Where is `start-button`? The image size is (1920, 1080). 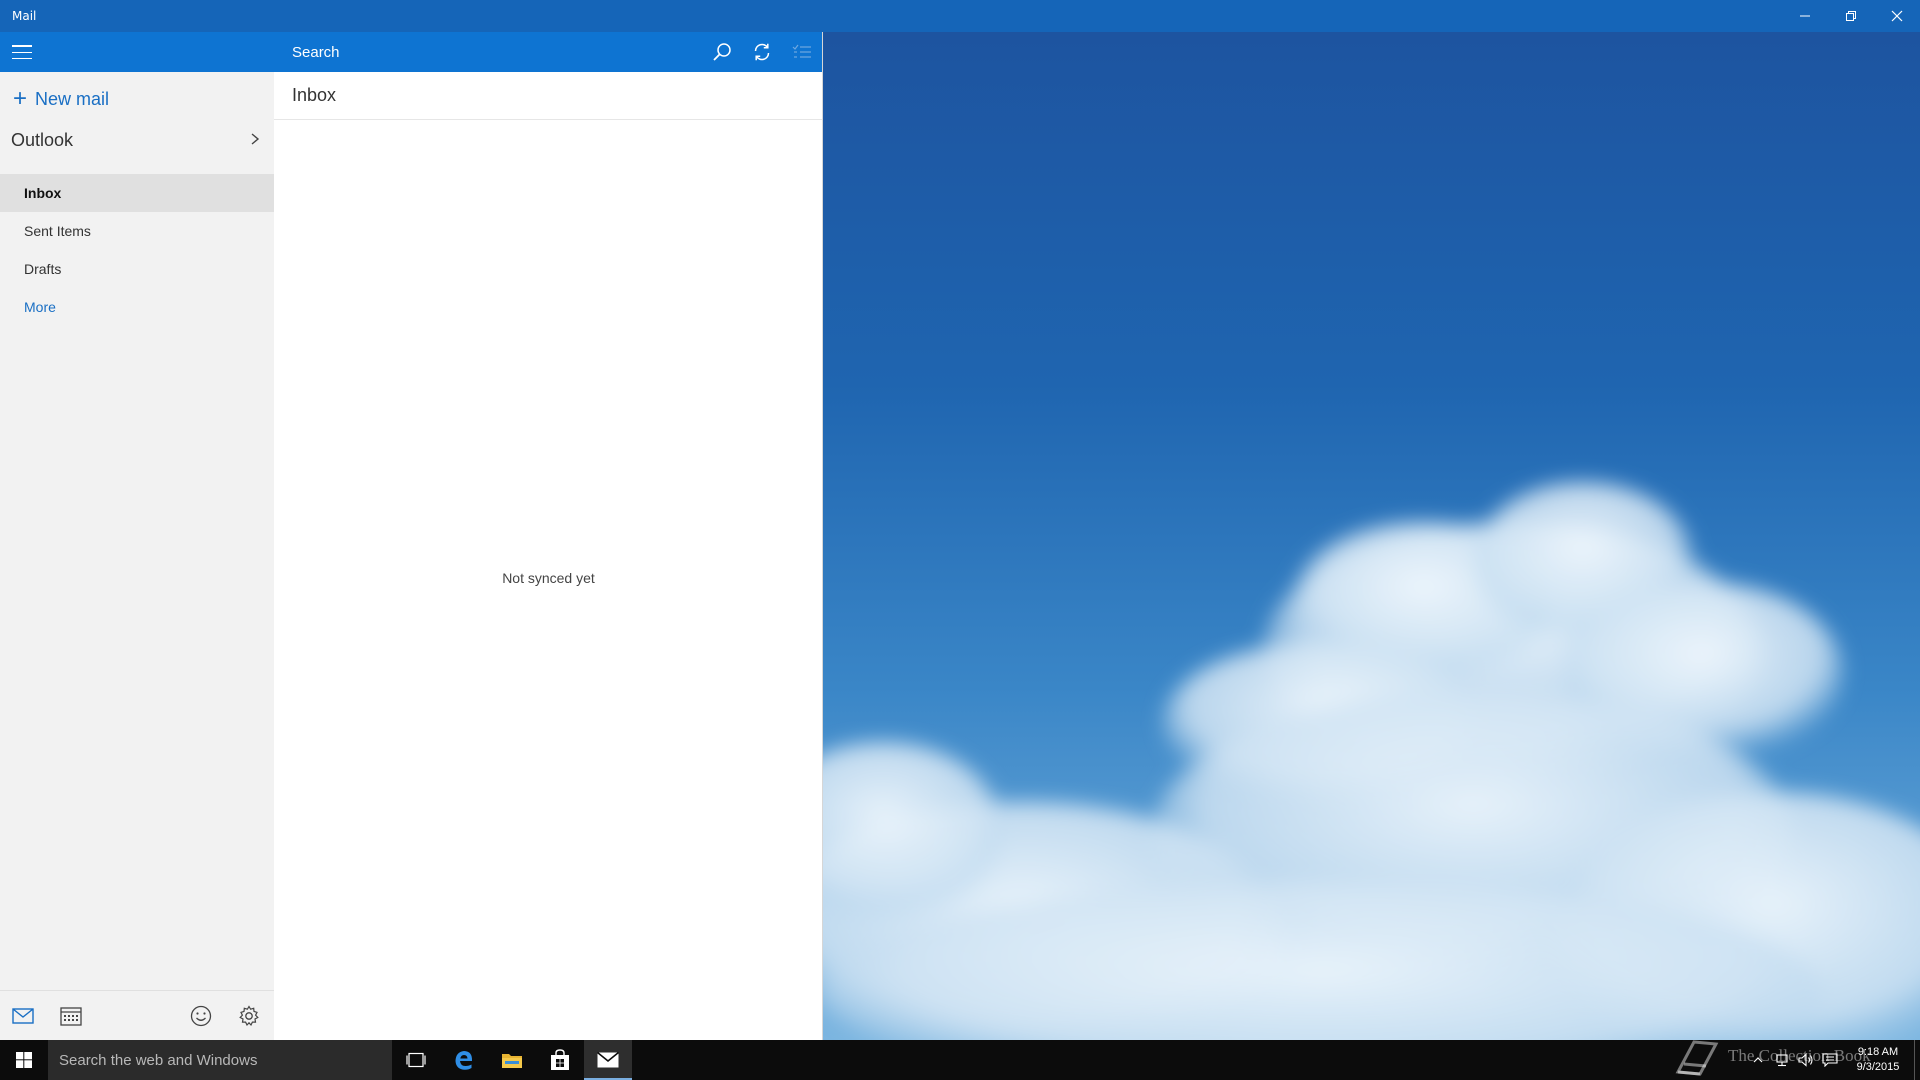
start-button is located at coordinates (24, 1060).